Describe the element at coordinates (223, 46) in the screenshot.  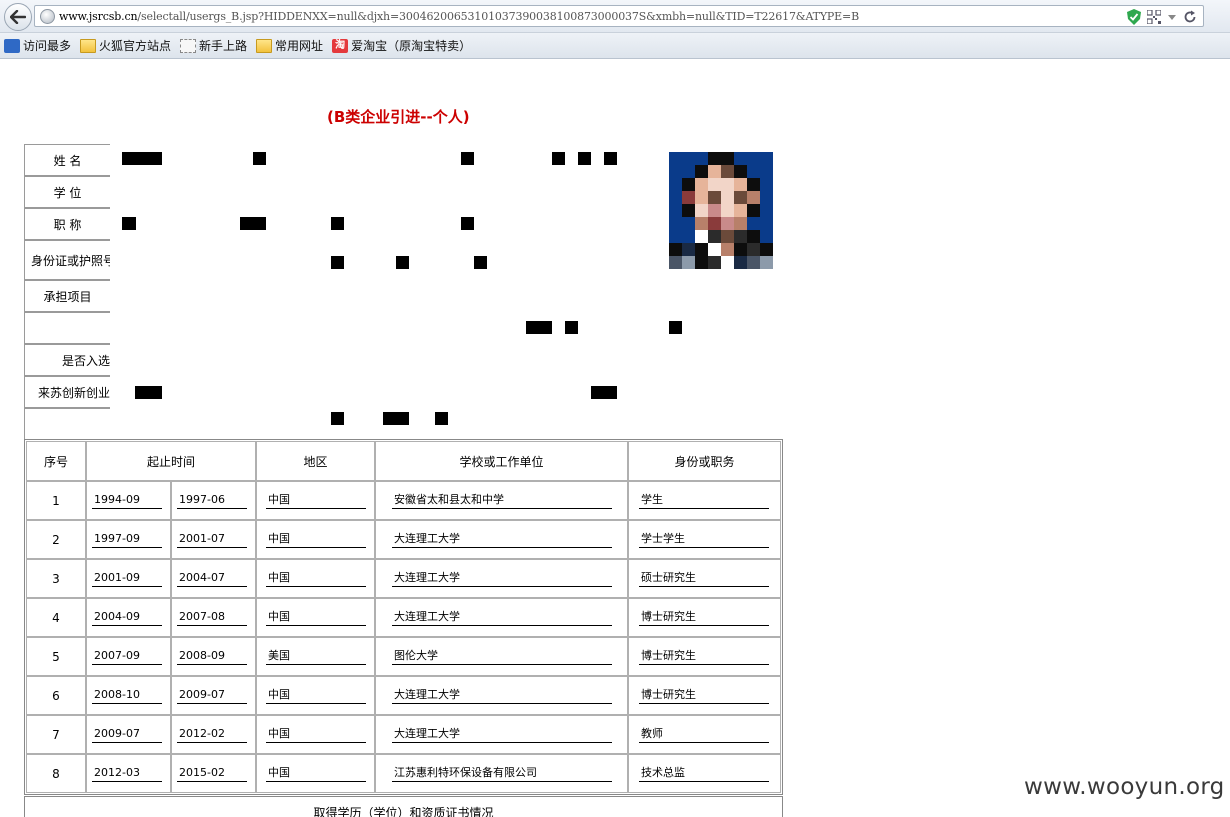
I see `bookmark-label: 新手上路` at that location.